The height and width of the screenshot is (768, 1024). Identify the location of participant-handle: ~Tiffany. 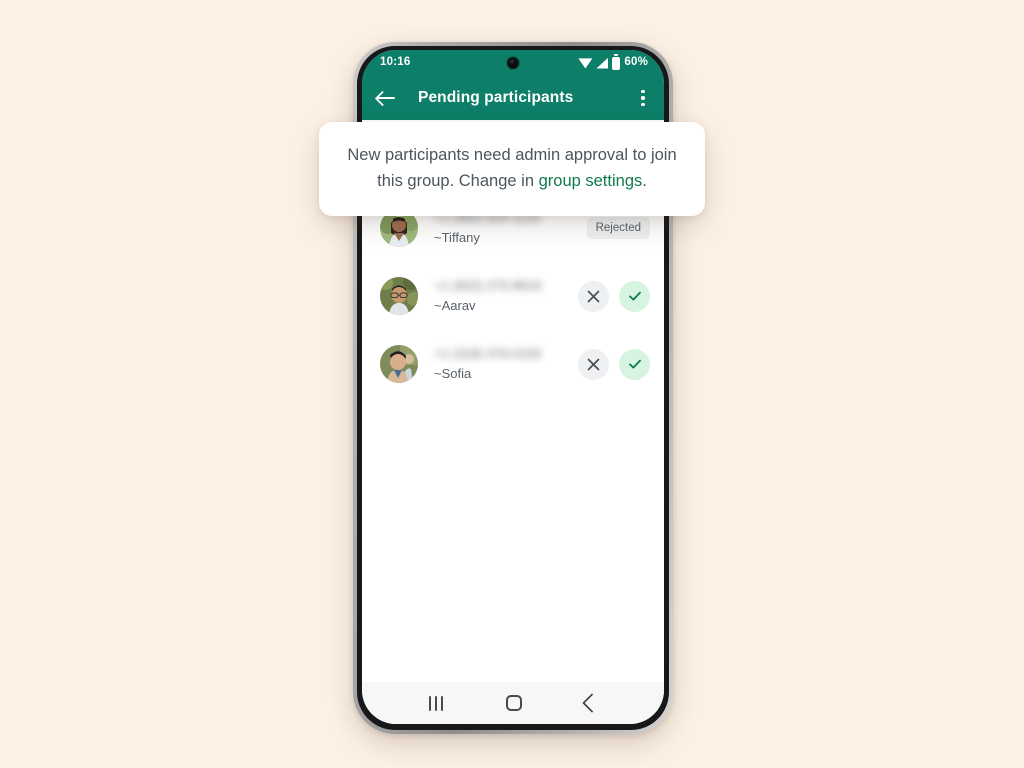
(457, 237).